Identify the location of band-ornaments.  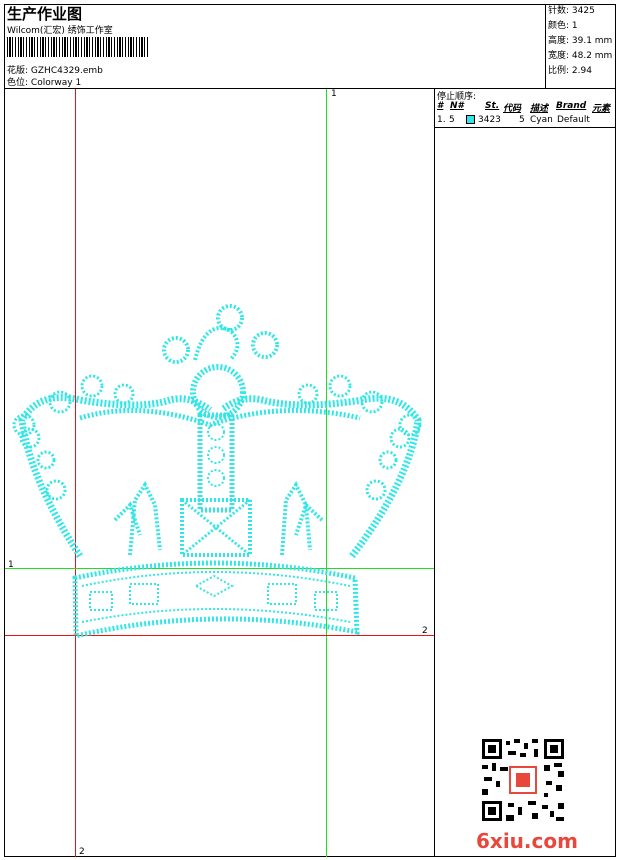
(213, 592).